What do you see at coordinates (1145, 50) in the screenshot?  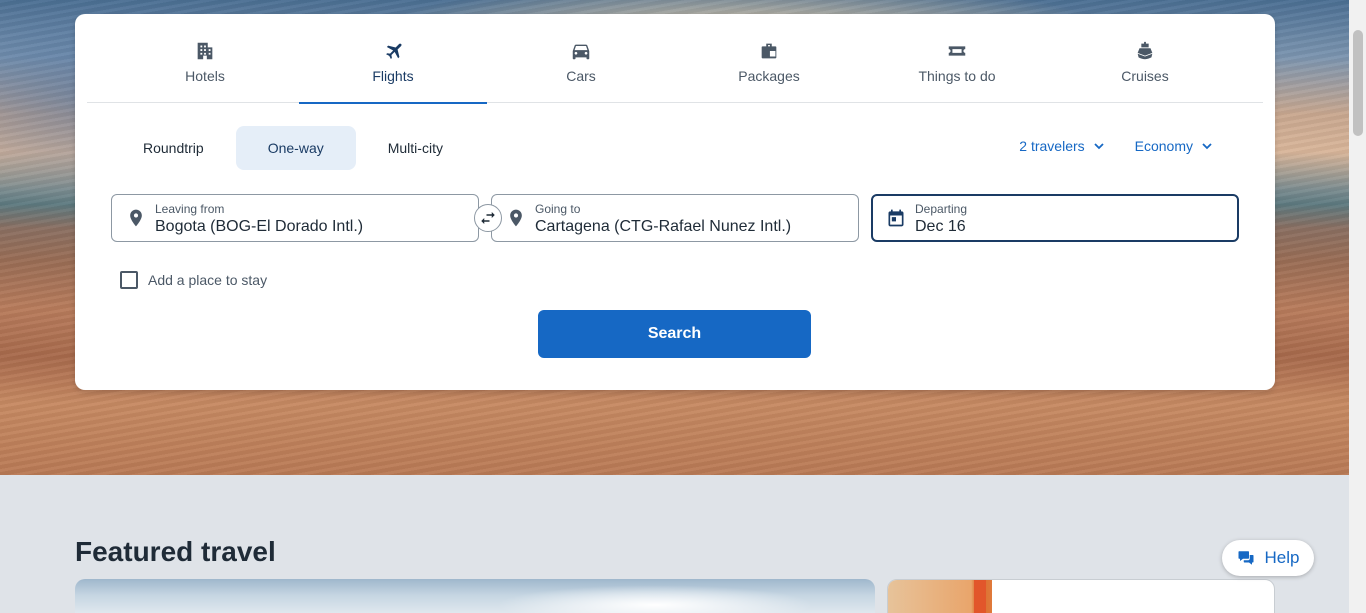 I see `ship-icon` at bounding box center [1145, 50].